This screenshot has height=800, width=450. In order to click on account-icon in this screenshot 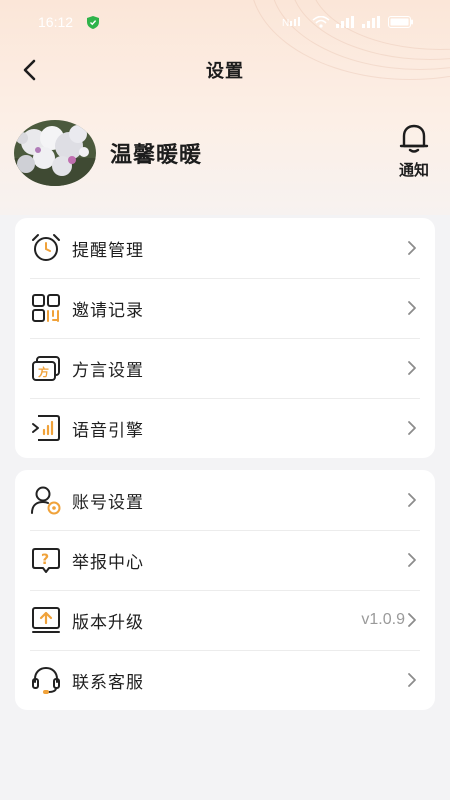, I will do `click(46, 500)`.